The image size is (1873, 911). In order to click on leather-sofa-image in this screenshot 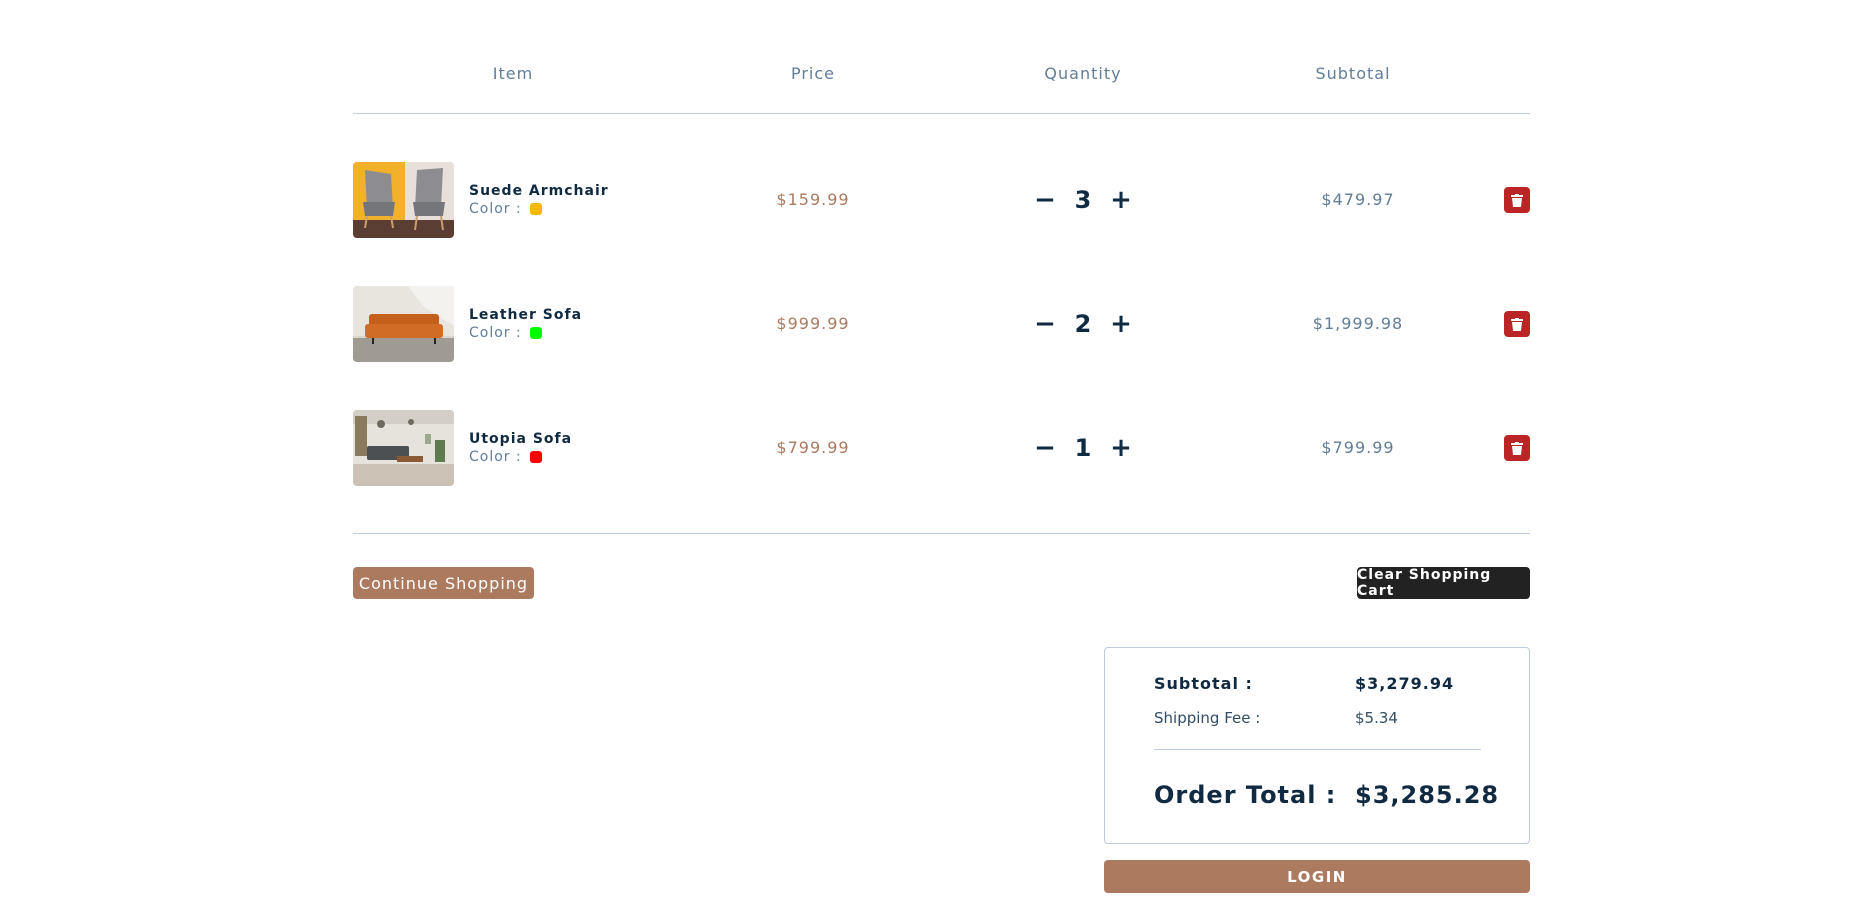, I will do `click(403, 324)`.